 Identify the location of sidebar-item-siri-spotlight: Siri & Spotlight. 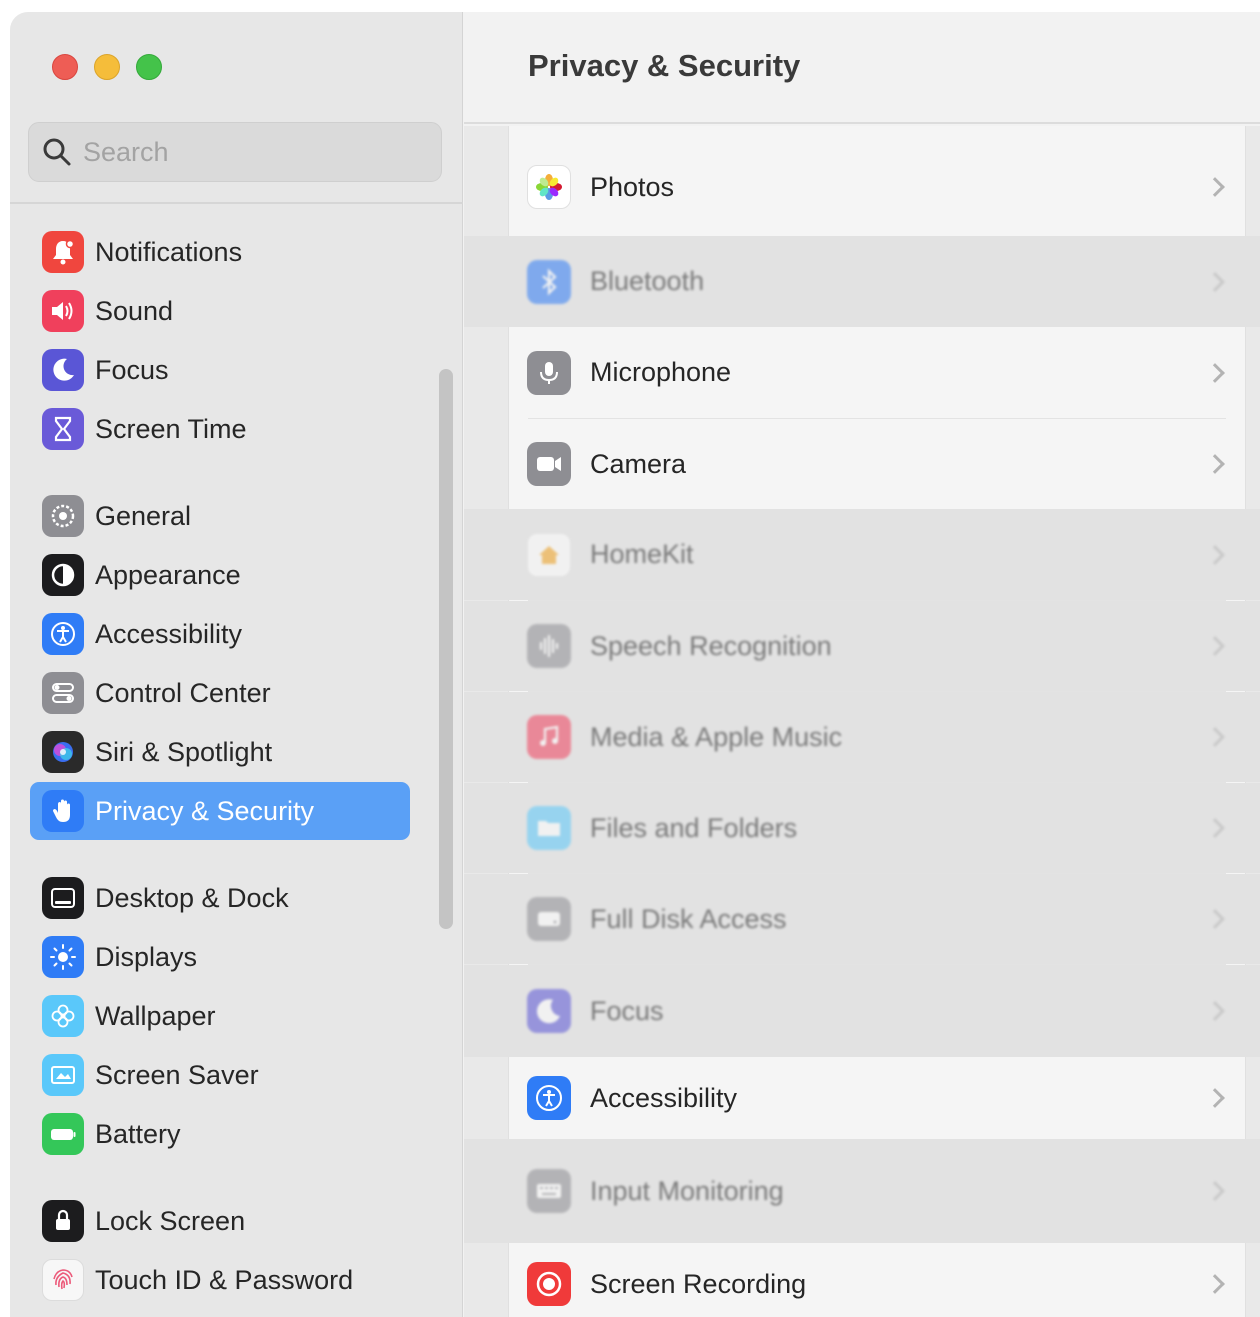
(220, 752).